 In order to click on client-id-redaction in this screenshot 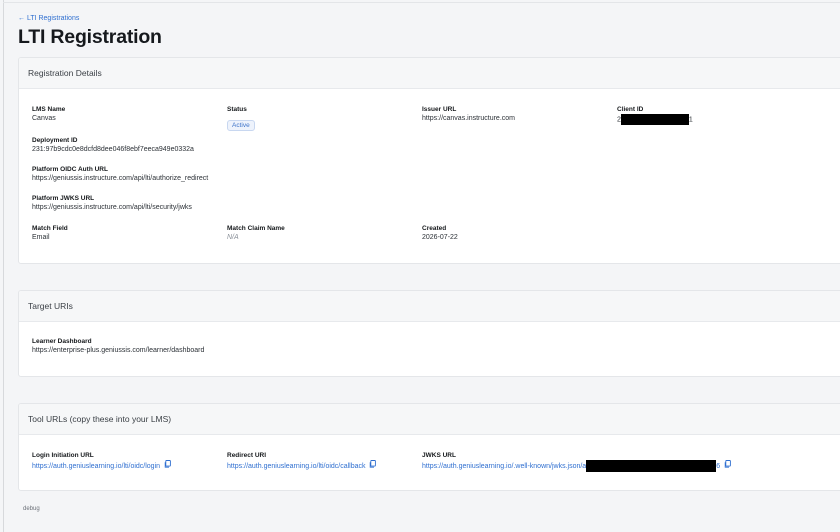, I will do `click(654, 119)`.